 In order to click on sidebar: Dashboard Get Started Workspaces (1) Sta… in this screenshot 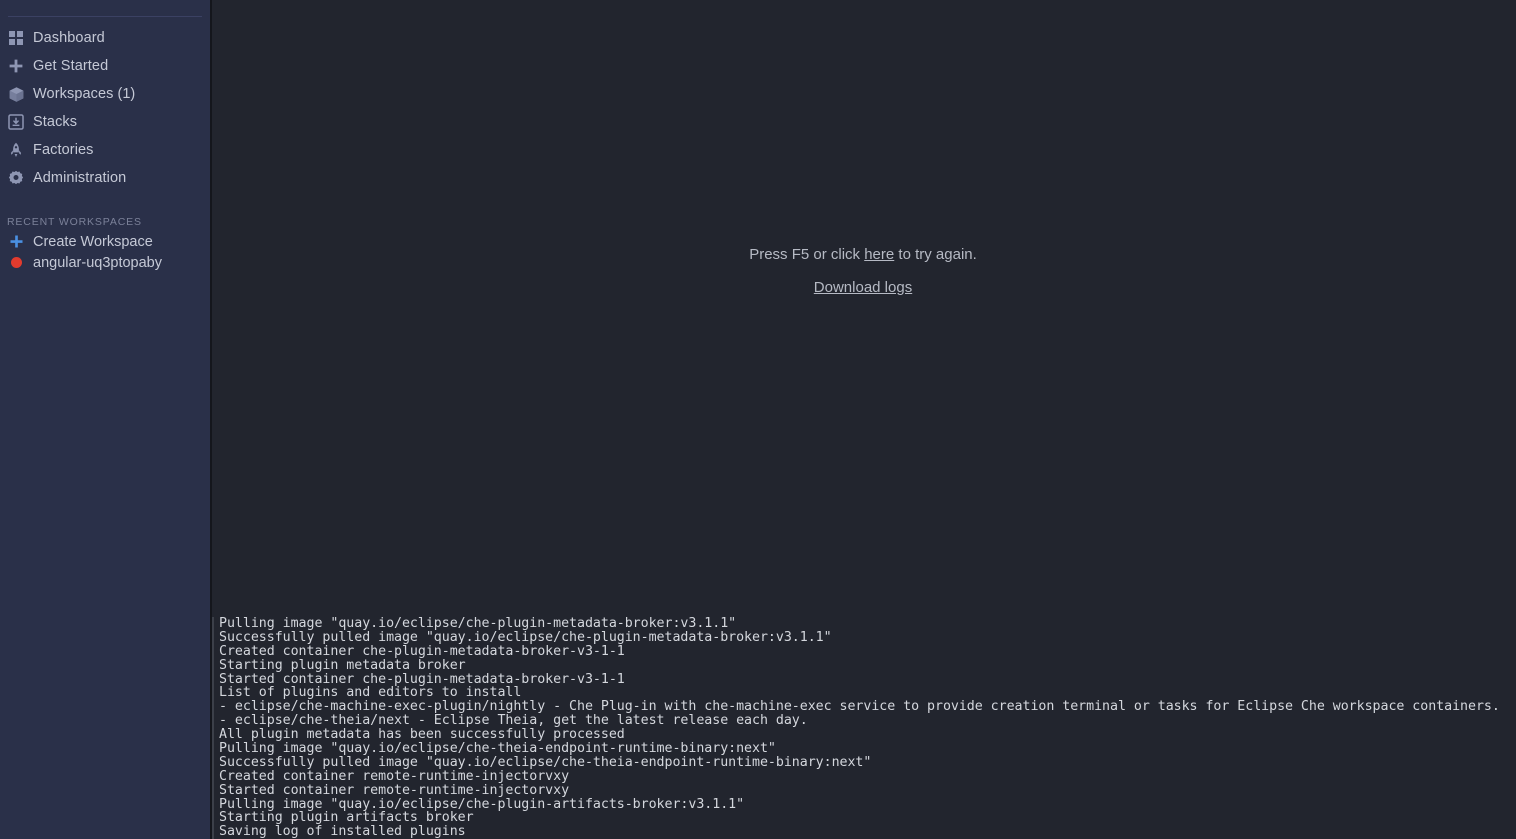, I will do `click(106, 419)`.